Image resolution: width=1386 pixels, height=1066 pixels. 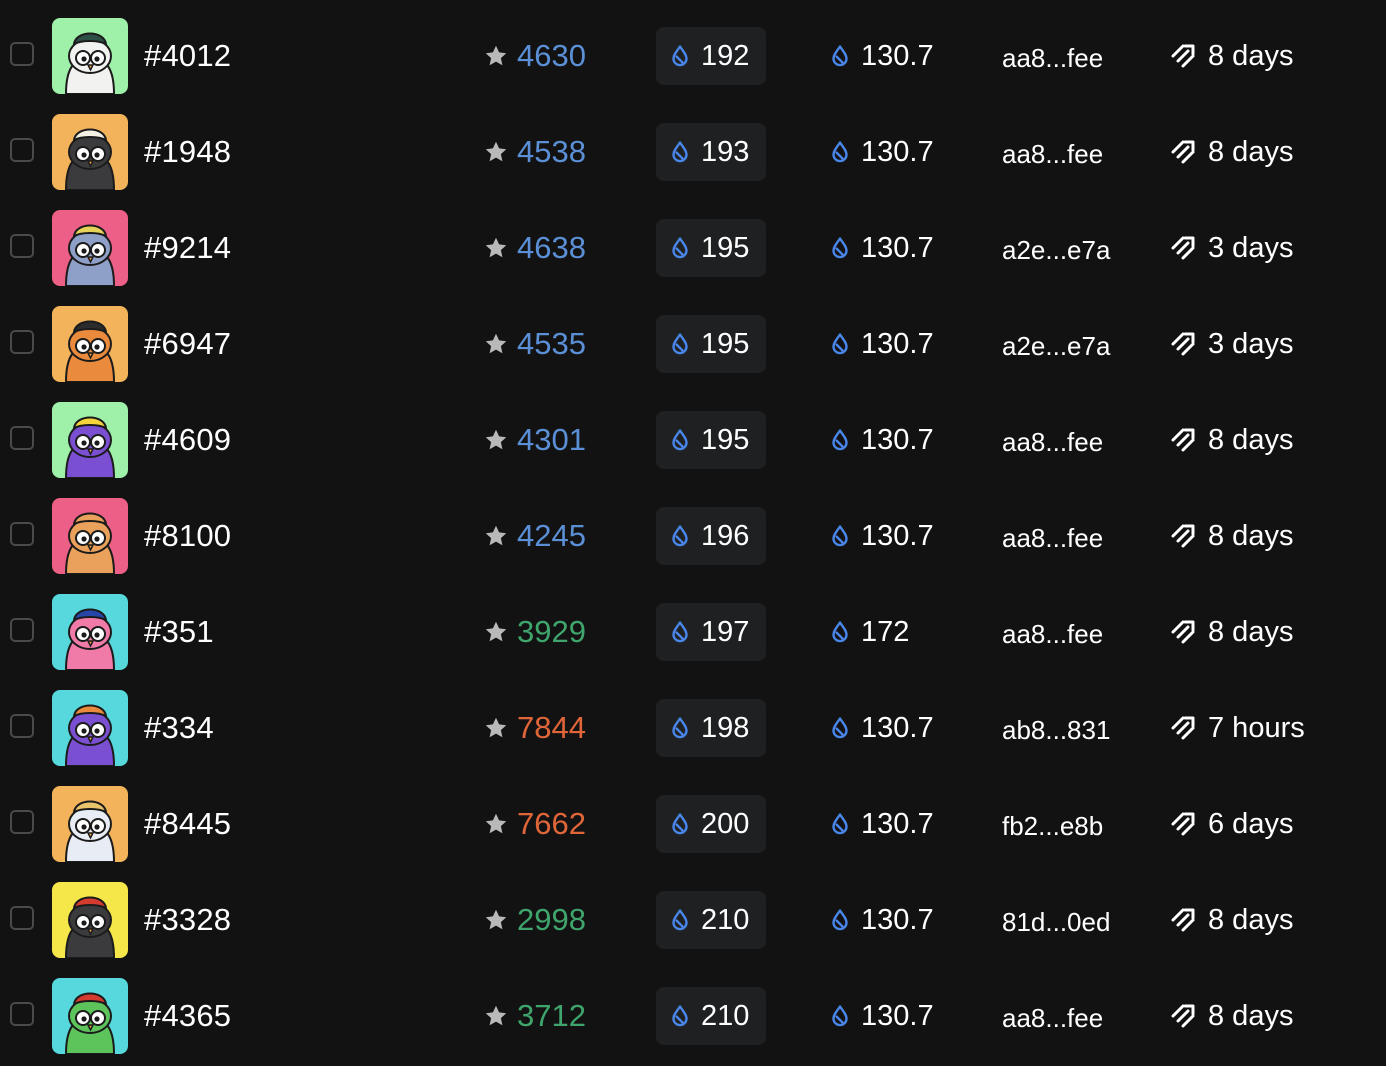 What do you see at coordinates (1056, 730) in the screenshot?
I see `owner-address: ab8...831` at bounding box center [1056, 730].